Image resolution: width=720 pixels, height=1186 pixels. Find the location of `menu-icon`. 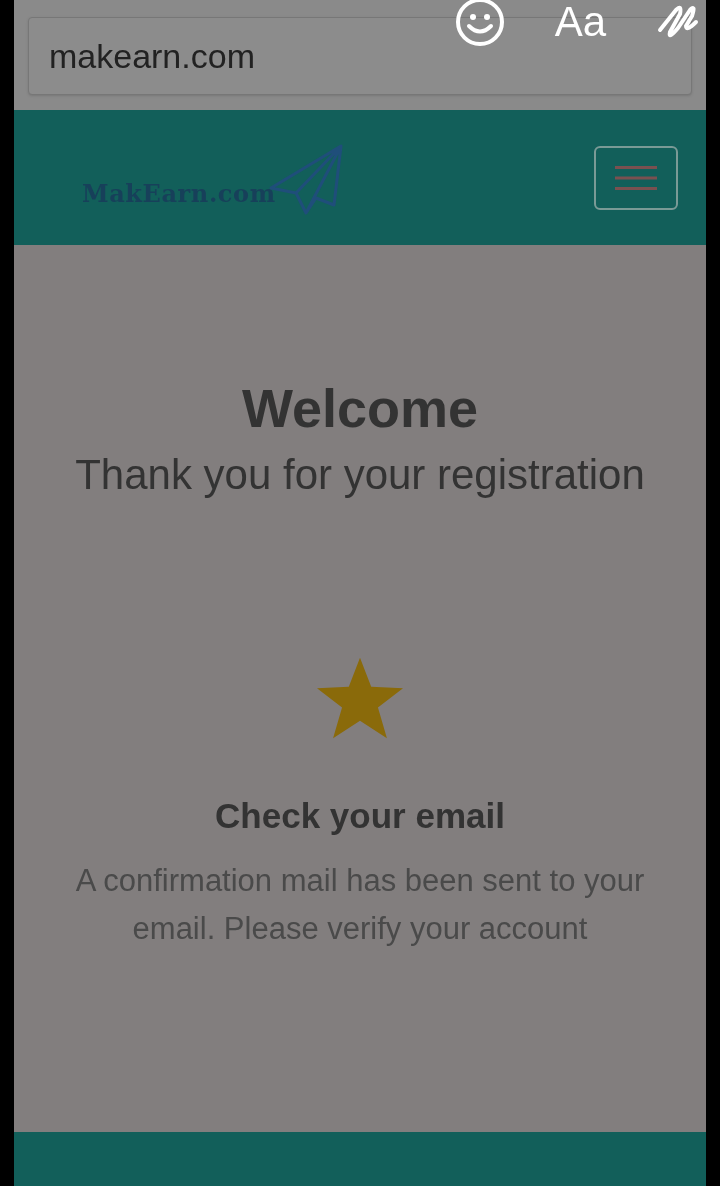

menu-icon is located at coordinates (636, 177).